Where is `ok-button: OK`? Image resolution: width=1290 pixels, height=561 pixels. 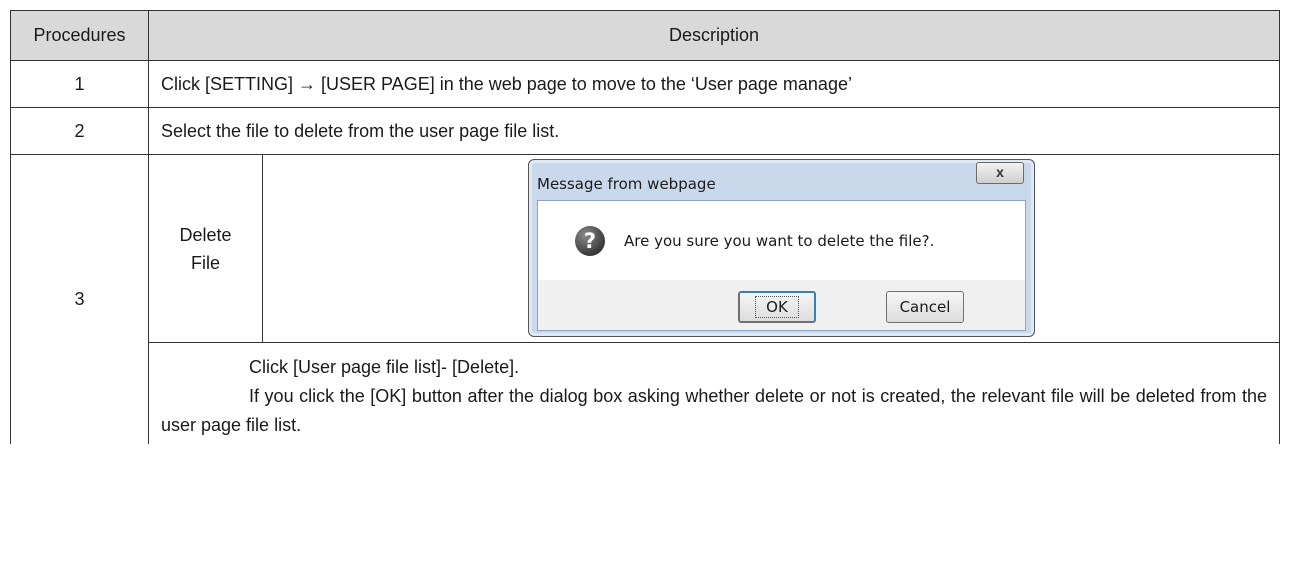 ok-button: OK is located at coordinates (777, 307).